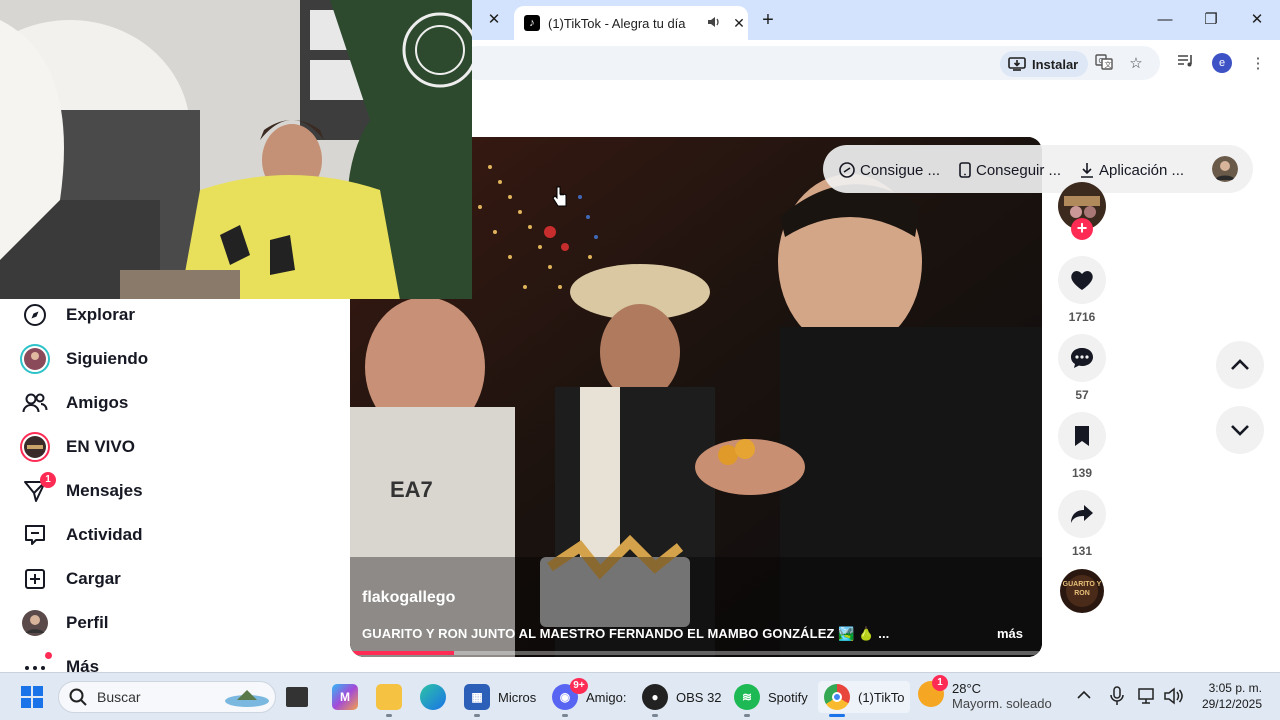  I want to click on messages-icon: 1, so click(38, 489).